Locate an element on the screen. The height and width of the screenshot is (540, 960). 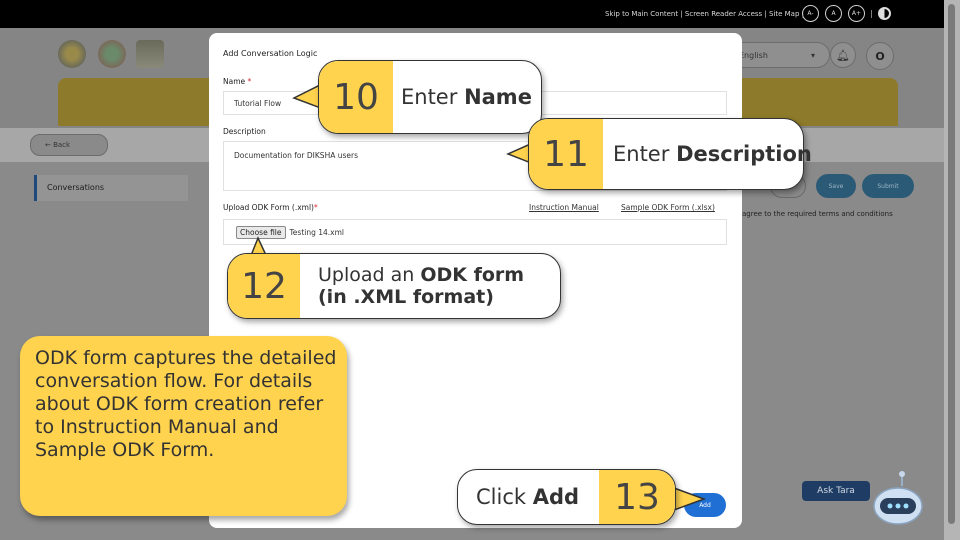
scrollbar-thumb is located at coordinates (951, 264).